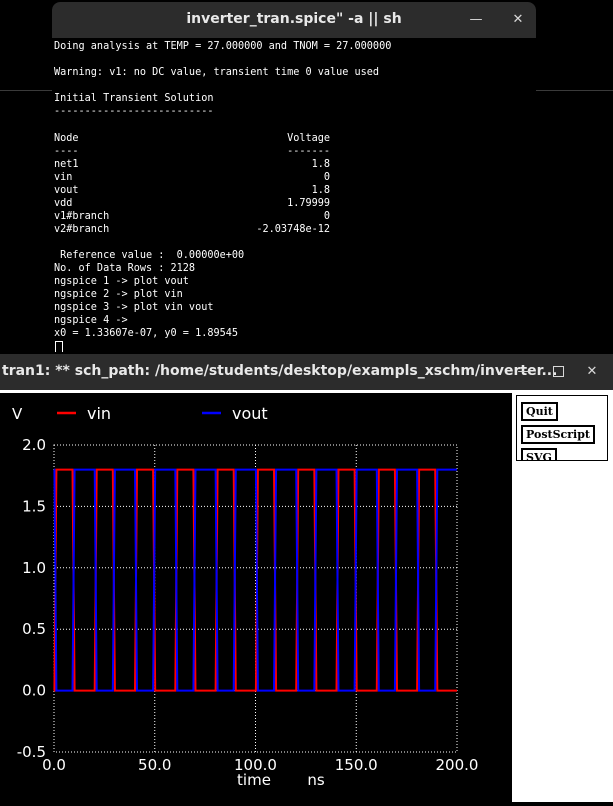 The height and width of the screenshot is (806, 613). What do you see at coordinates (154, 765) in the screenshot?
I see `x-tick-label: 50.0` at bounding box center [154, 765].